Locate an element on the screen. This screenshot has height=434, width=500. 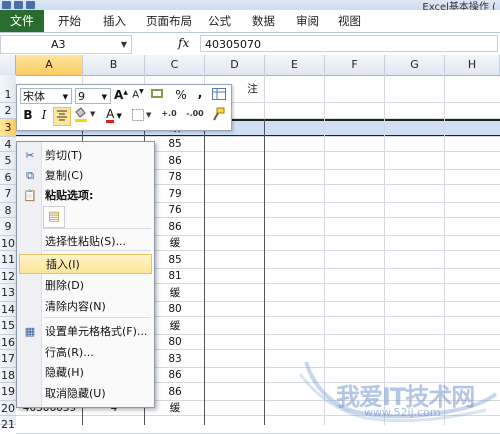
tab-insert: 插入 is located at coordinates (114, 21).